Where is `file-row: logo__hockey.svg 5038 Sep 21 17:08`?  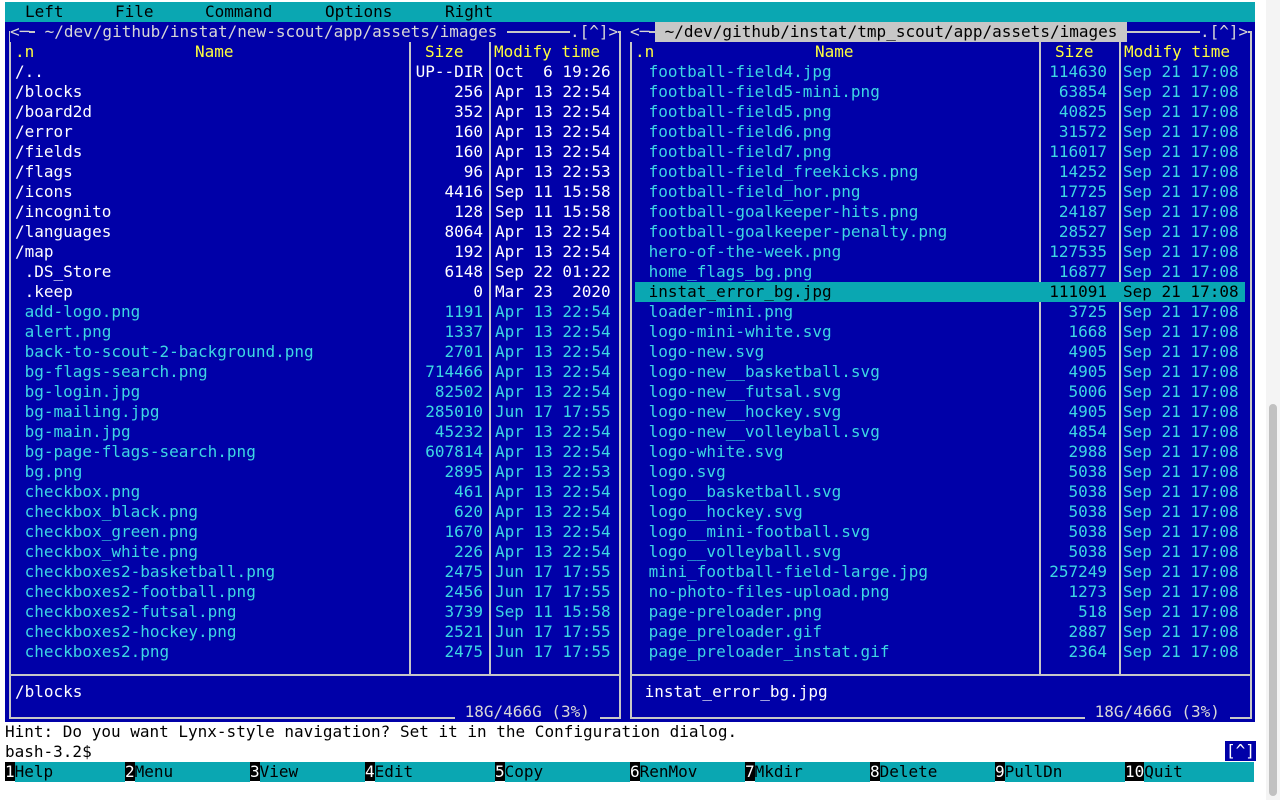 file-row: logo__hockey.svg 5038 Sep 21 17:08 is located at coordinates (940, 512).